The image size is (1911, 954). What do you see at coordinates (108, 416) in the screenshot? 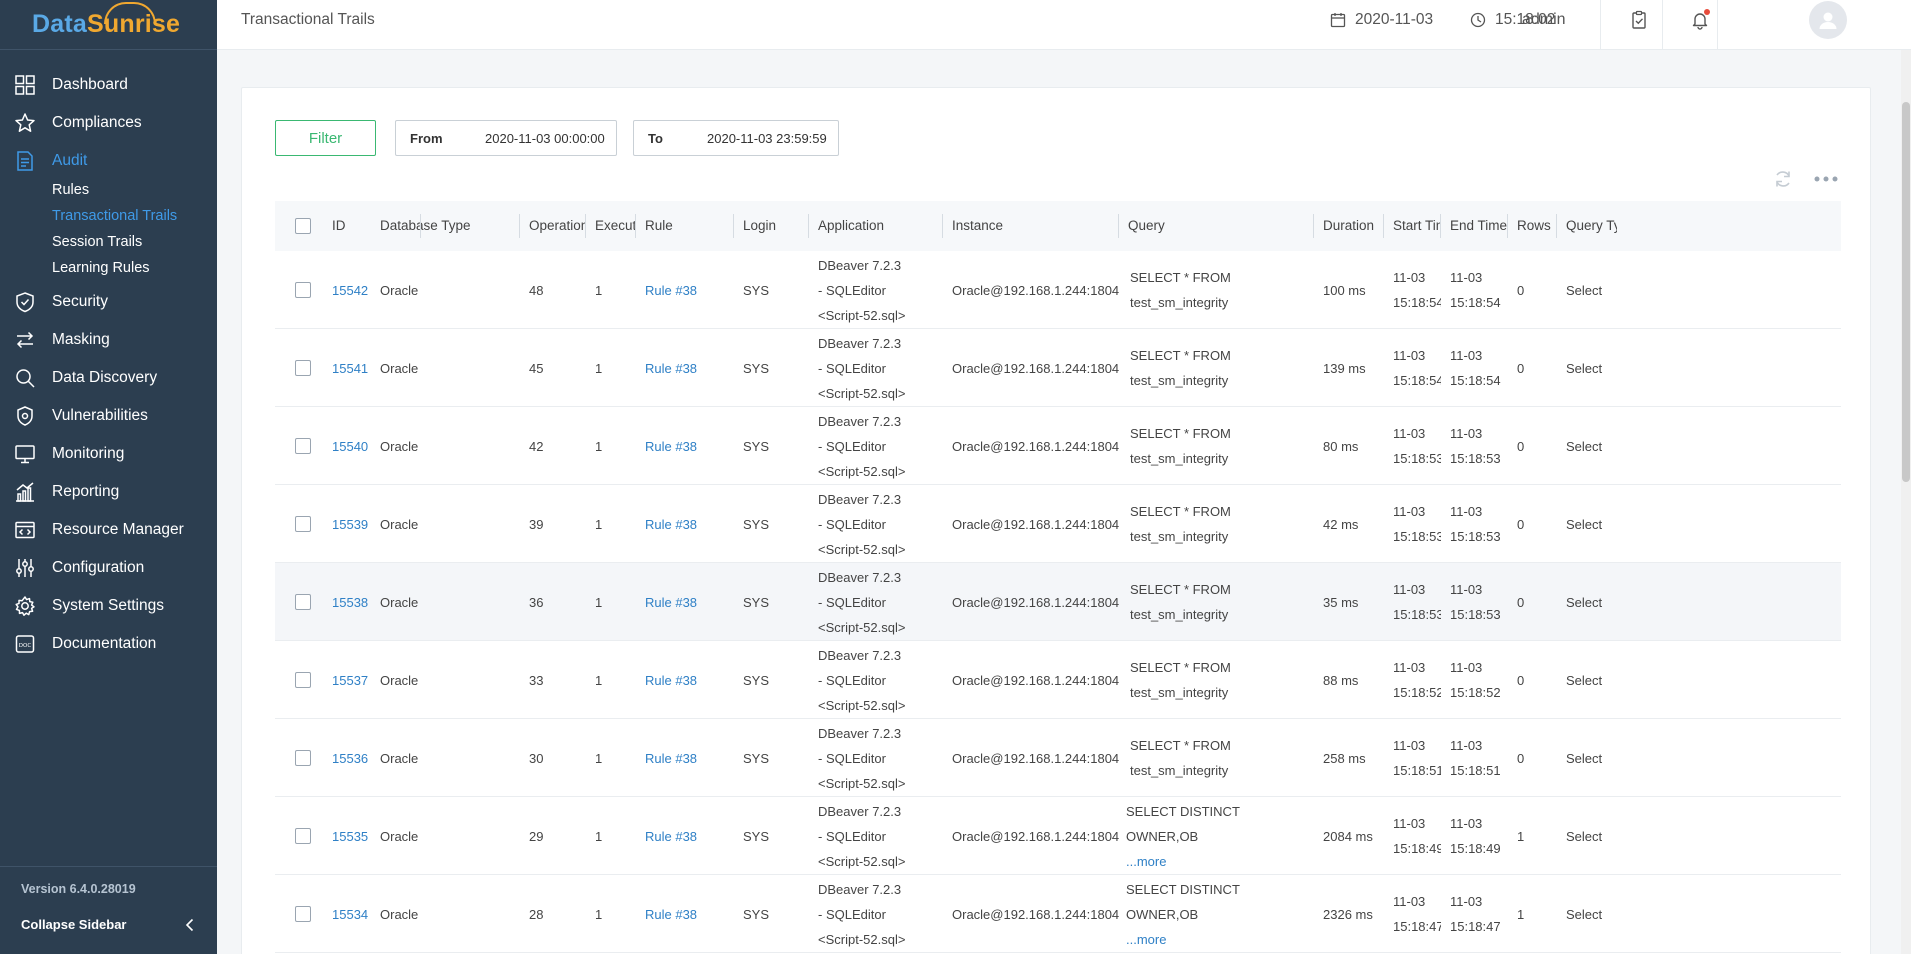
I see `sidebar-item-vulnerabilities: Vulnerabilities` at bounding box center [108, 416].